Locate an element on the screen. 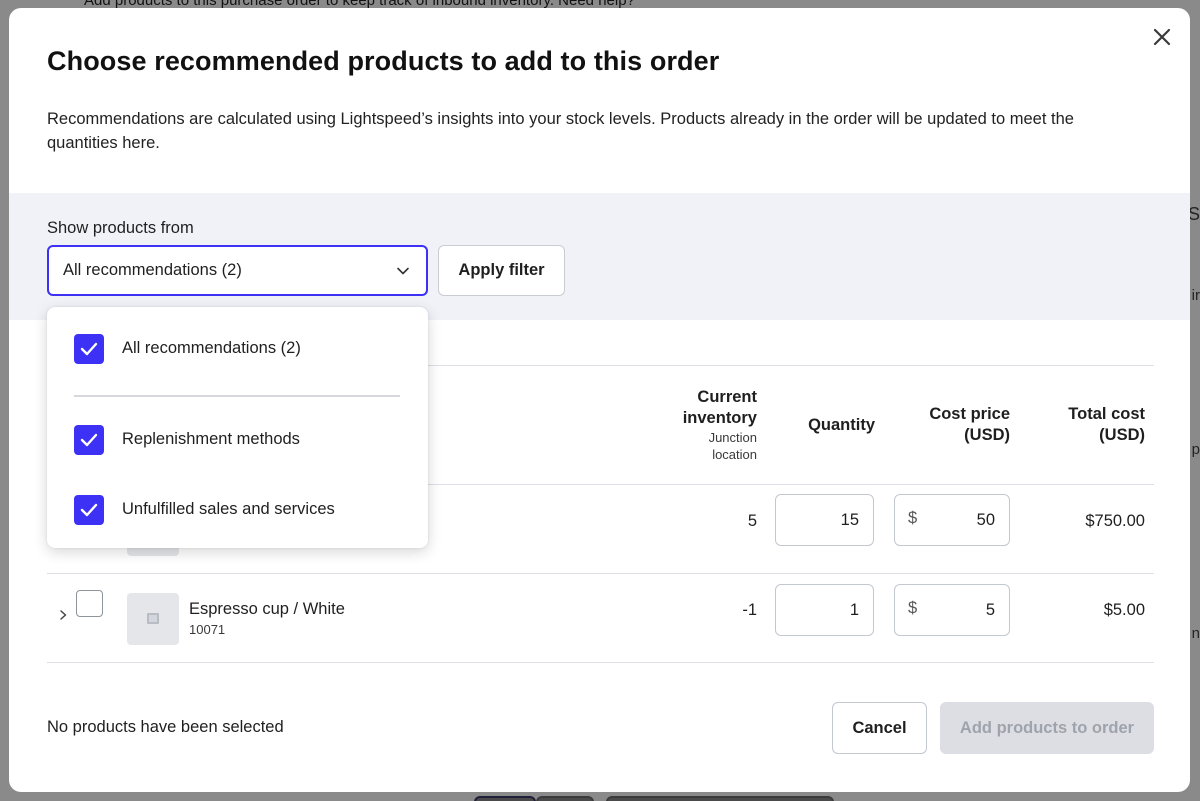 This screenshot has width=1200, height=801. option-label: Unfulfilled sales and services is located at coordinates (228, 509).